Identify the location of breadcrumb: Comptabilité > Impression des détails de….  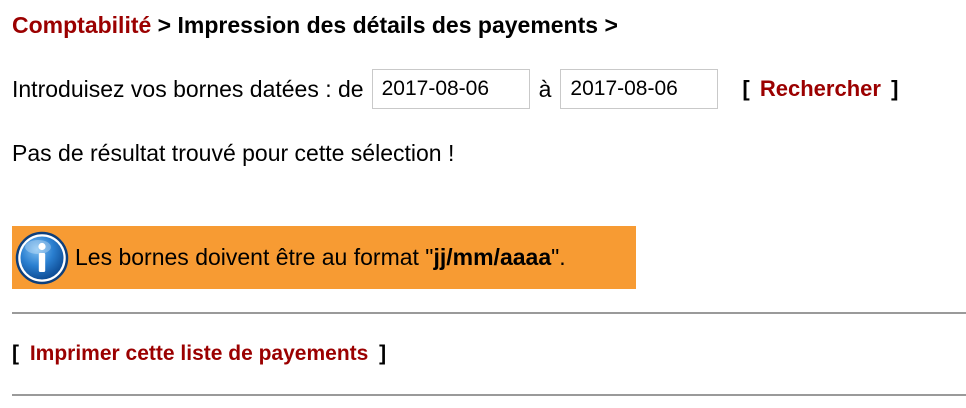
(315, 25).